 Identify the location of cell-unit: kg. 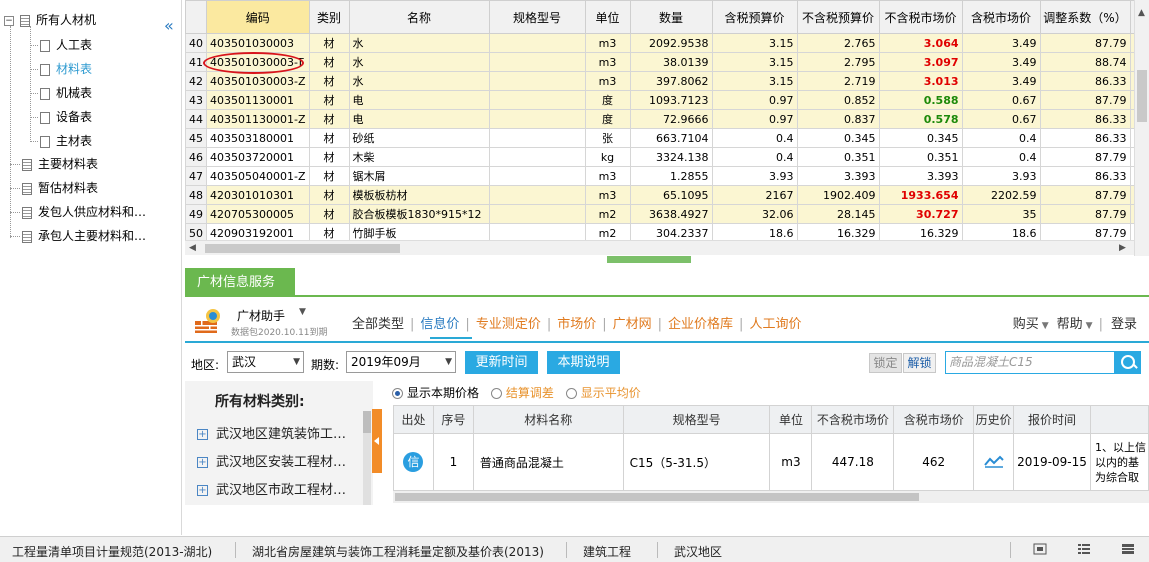
(607, 157).